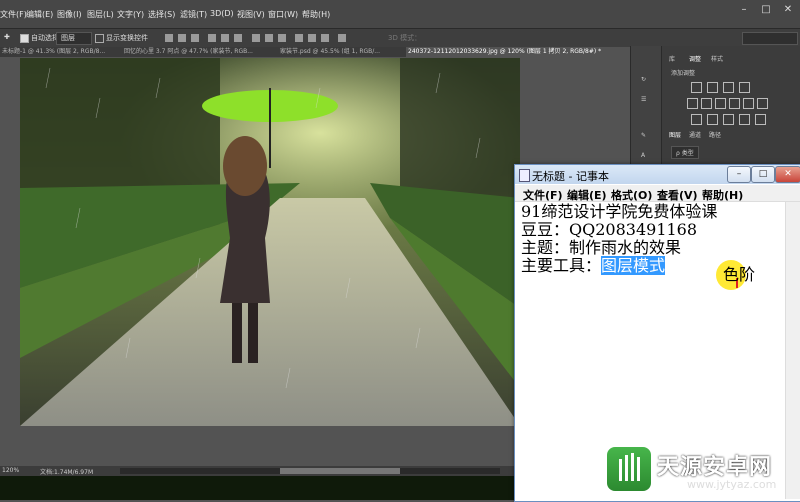 The width and height of the screenshot is (800, 502). Describe the element at coordinates (744, 119) in the screenshot. I see `gradient-map-icon` at that location.